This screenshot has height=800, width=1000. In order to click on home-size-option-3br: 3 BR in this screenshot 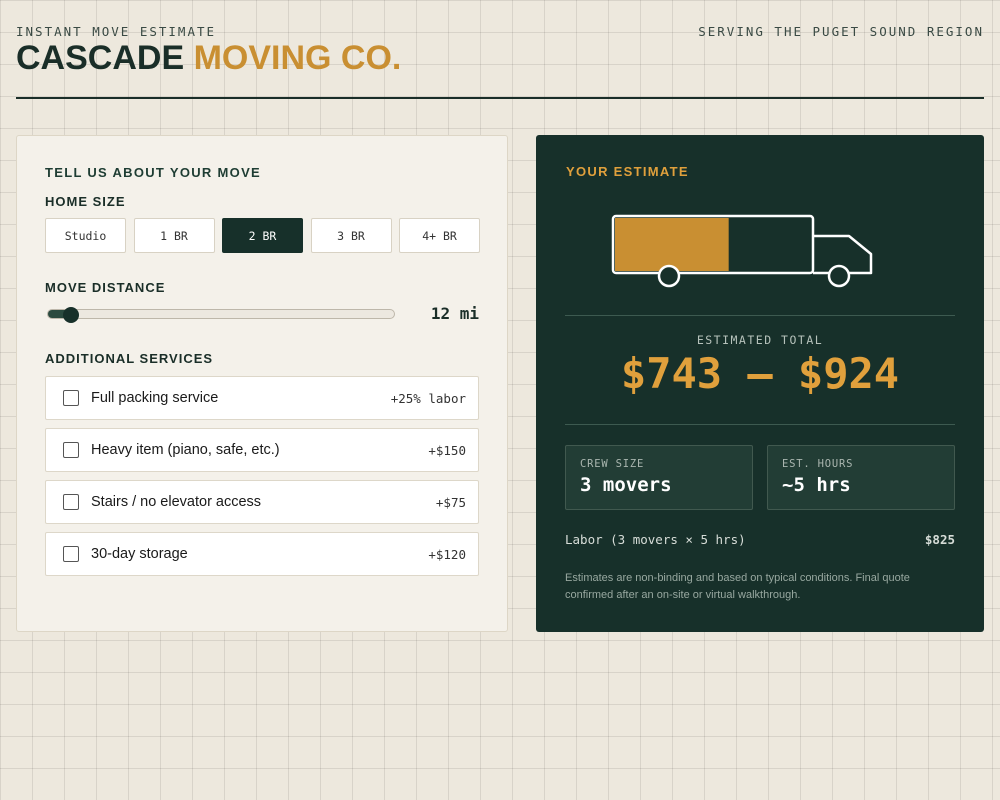, I will do `click(351, 235)`.